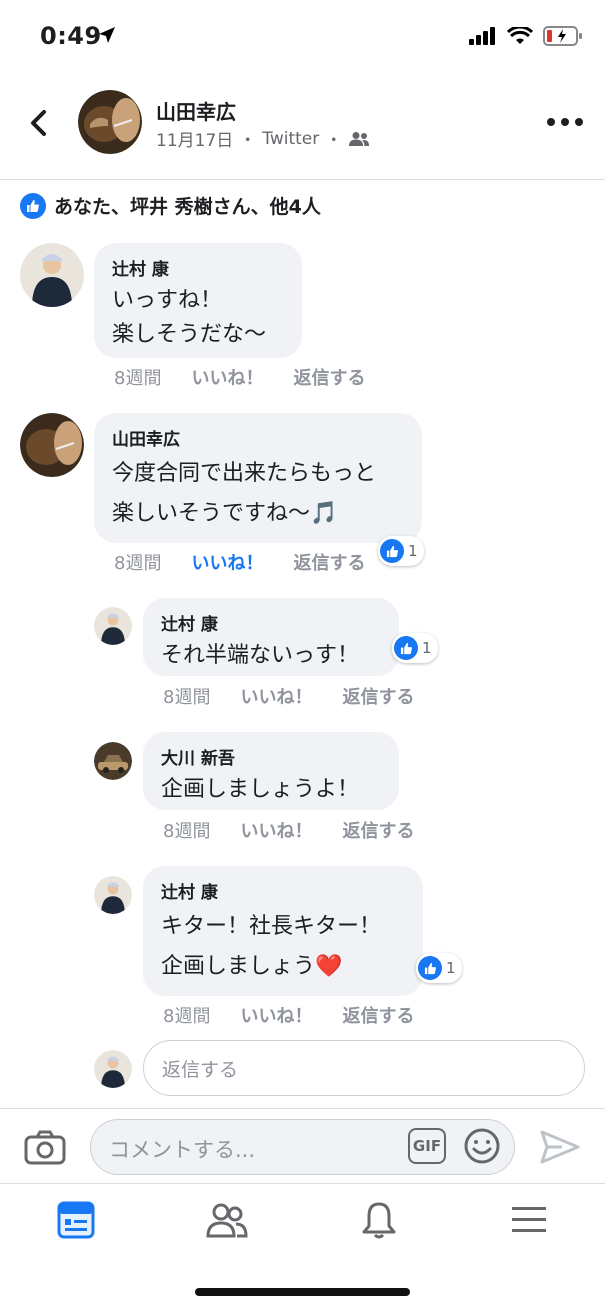 This screenshot has height=1310, width=605. I want to click on tab-notifications, so click(379, 1220).